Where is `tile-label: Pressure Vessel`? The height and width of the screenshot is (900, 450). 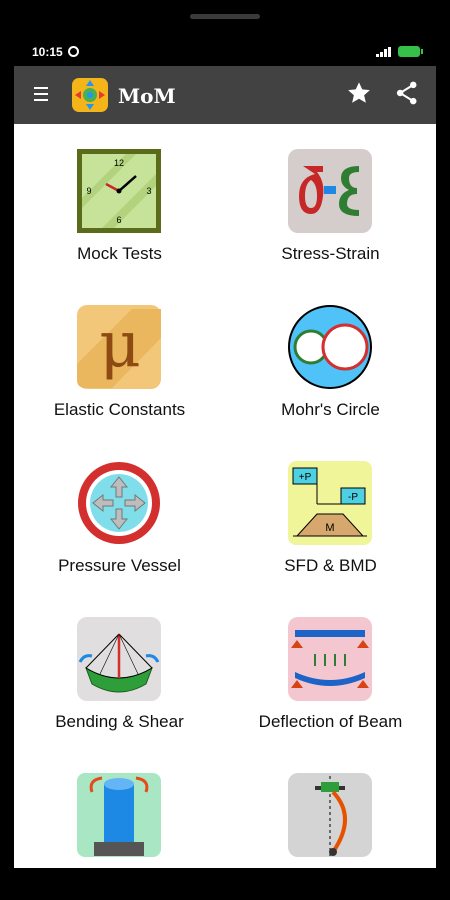
tile-label: Pressure Vessel is located at coordinates (119, 565).